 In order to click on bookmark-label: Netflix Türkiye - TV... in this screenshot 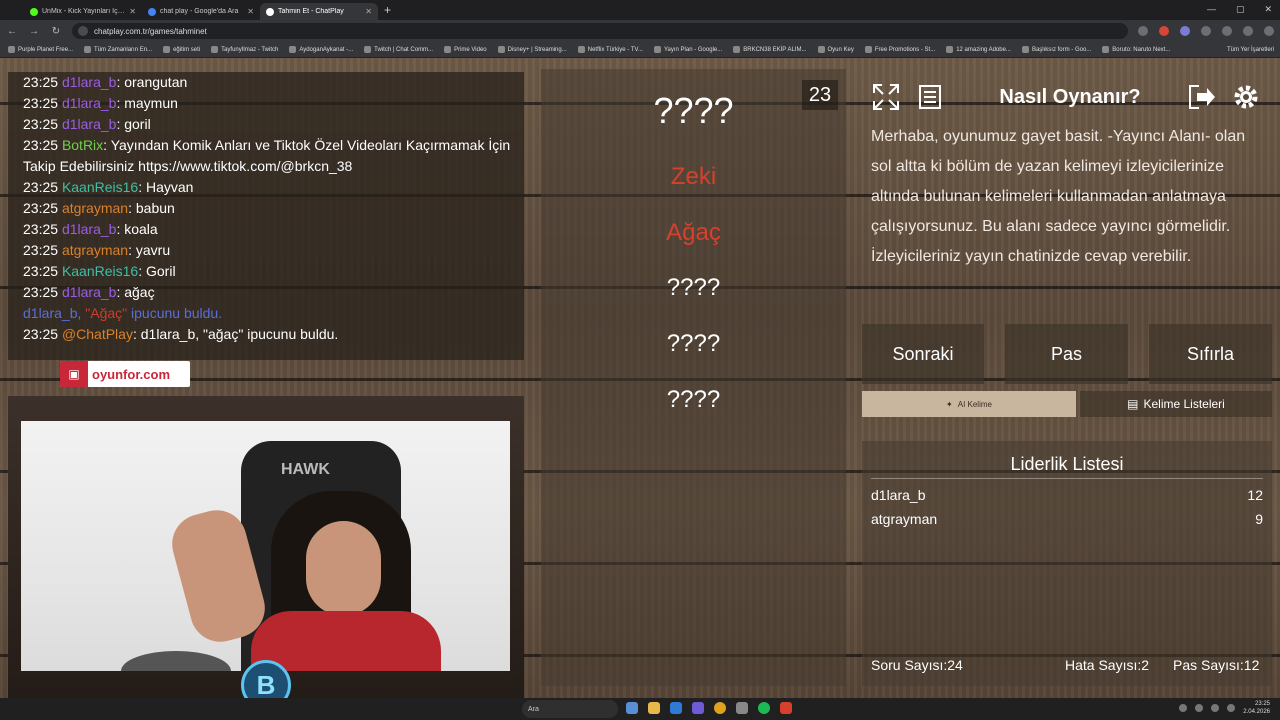, I will do `click(615, 49)`.